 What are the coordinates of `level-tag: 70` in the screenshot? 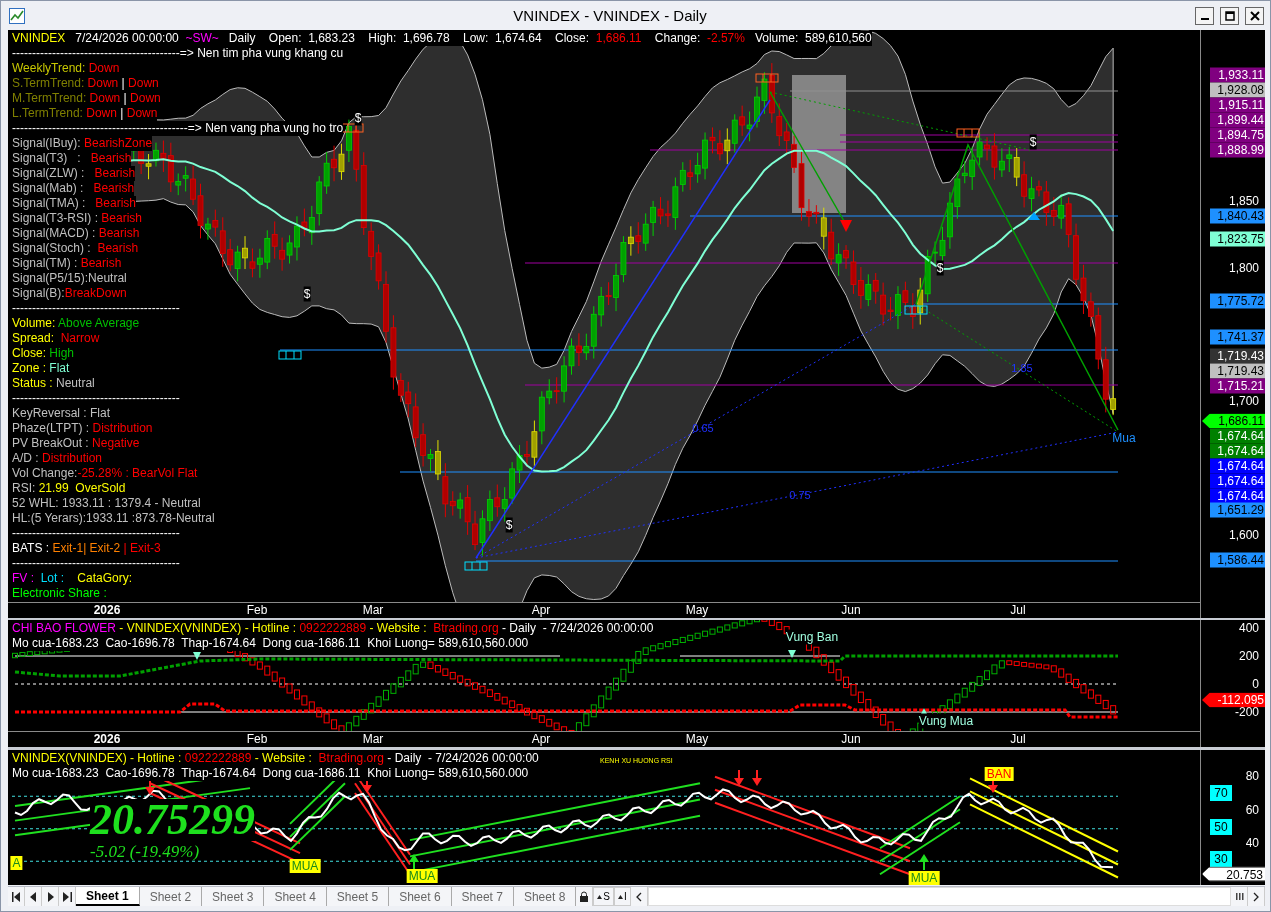 It's located at (1221, 793).